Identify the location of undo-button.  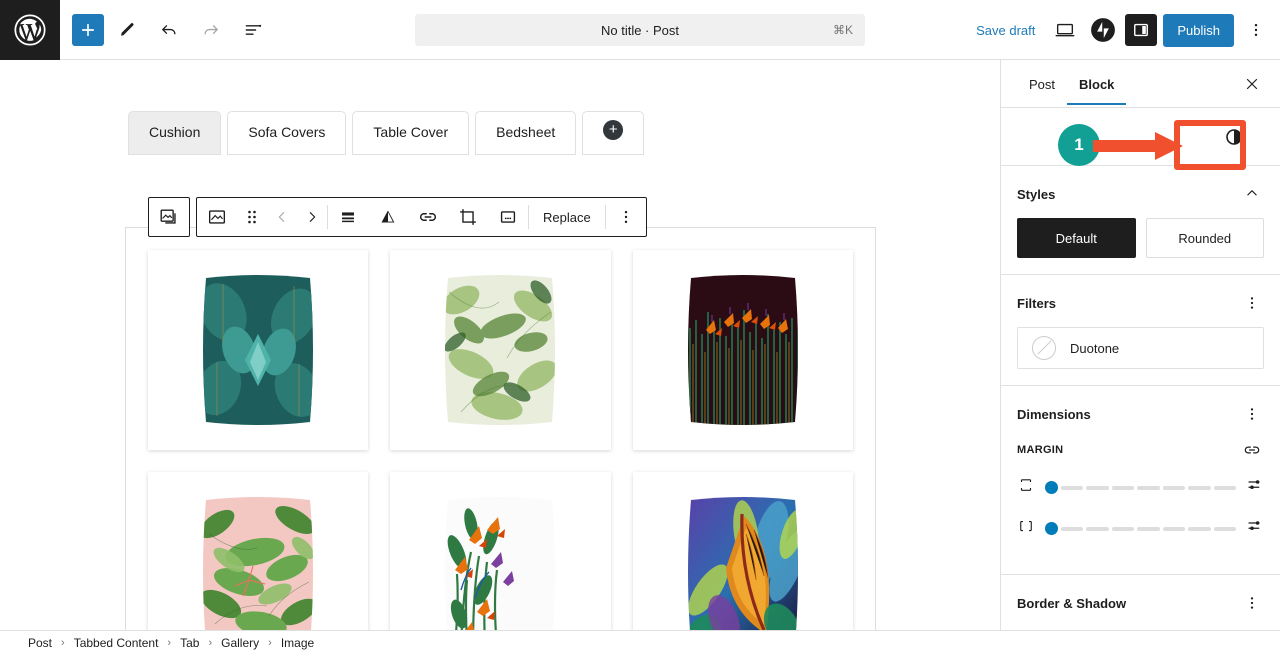
(169, 30).